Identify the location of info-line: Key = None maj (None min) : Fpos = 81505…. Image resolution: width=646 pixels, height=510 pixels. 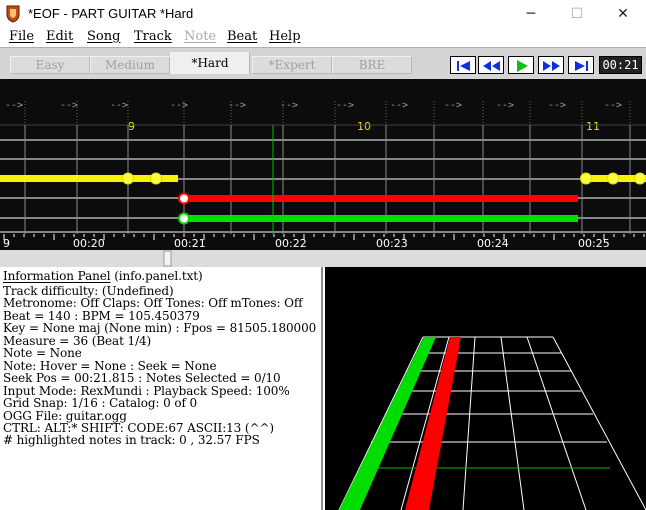
(160, 328).